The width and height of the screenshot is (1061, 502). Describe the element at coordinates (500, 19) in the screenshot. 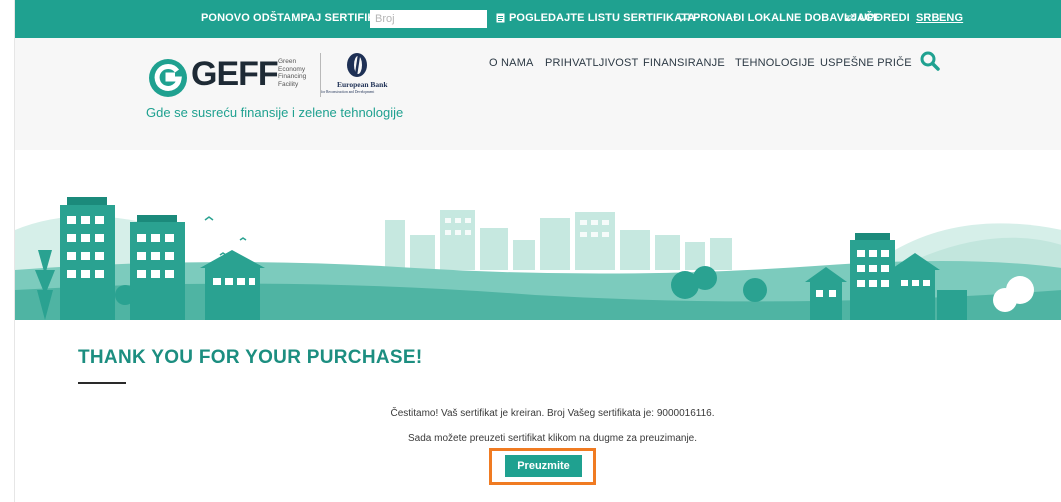

I see `document-icon` at that location.